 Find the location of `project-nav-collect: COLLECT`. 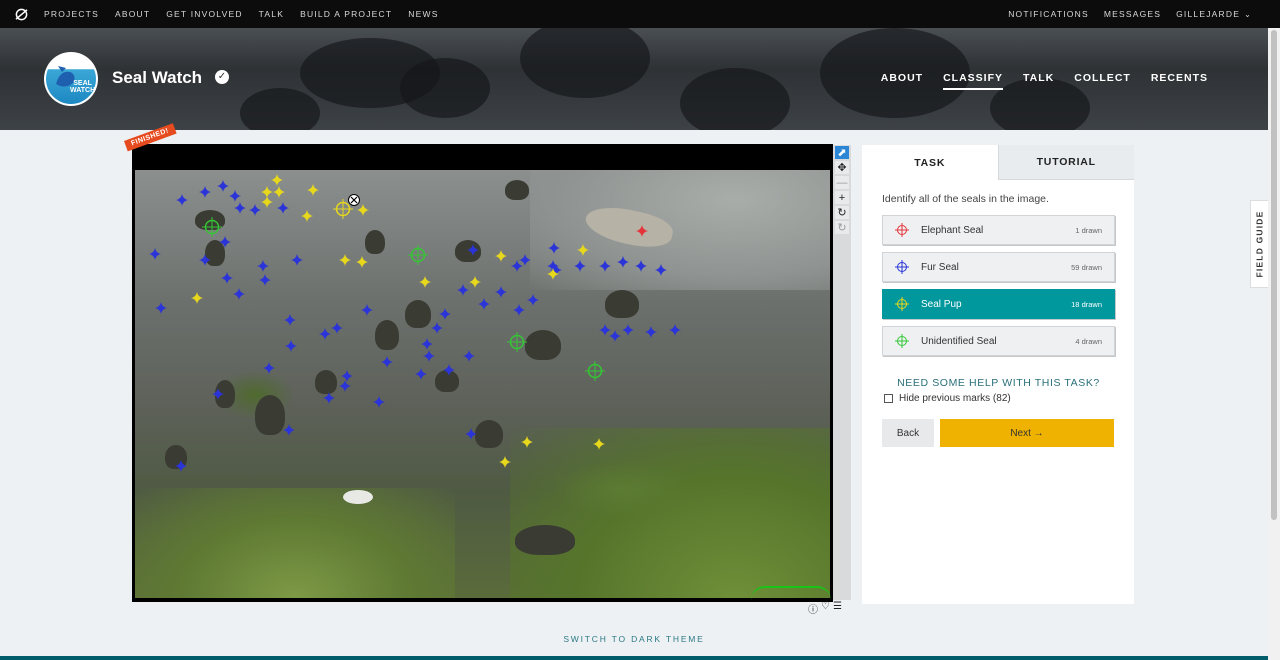

project-nav-collect: COLLECT is located at coordinates (1102, 81).